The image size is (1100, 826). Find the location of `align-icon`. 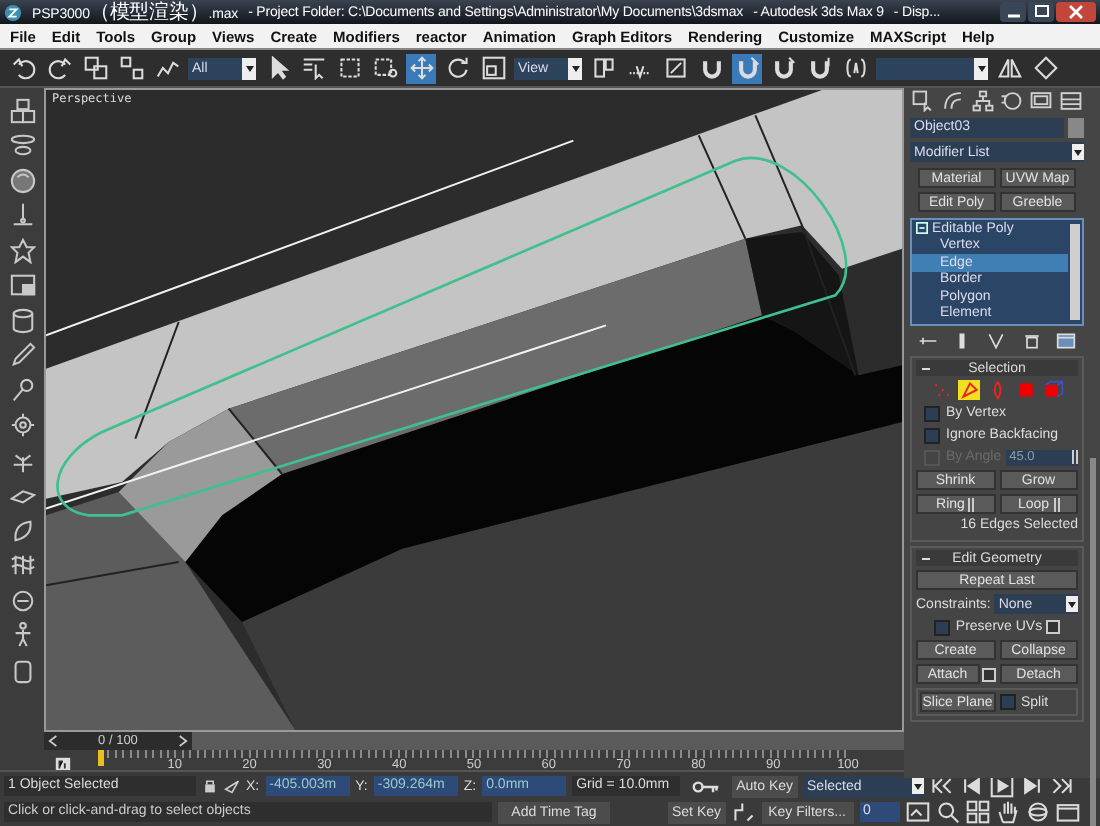

align-icon is located at coordinates (1045, 68).